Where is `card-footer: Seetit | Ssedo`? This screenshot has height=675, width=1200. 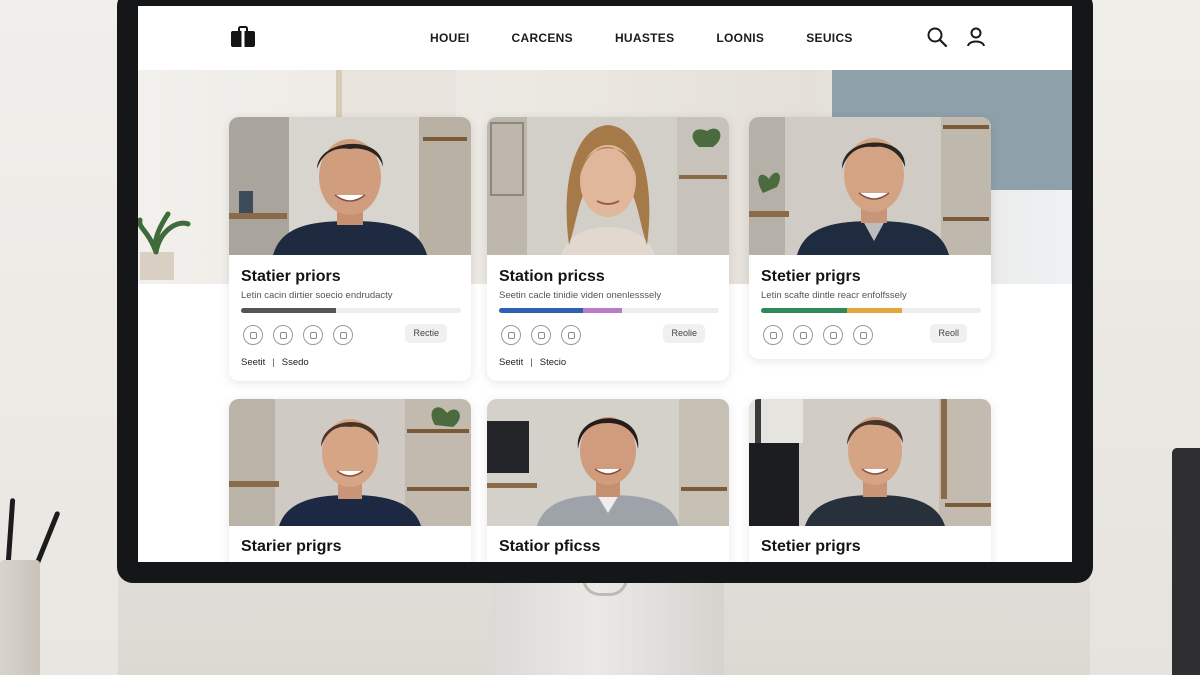 card-footer: Seetit | Ssedo is located at coordinates (275, 362).